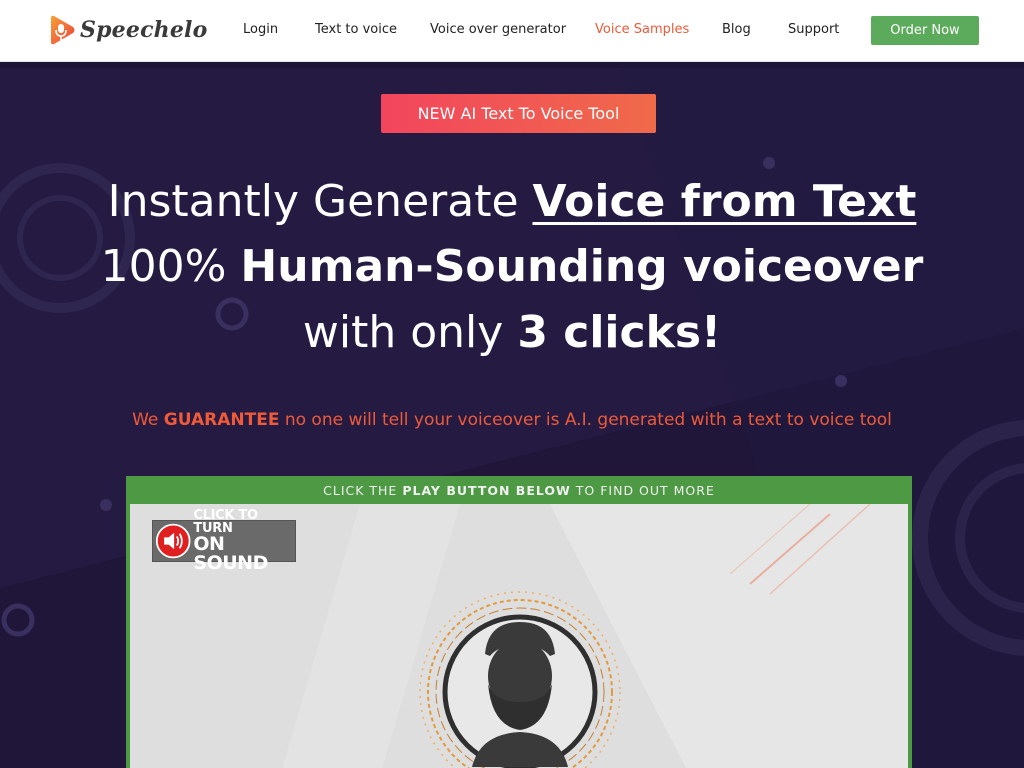  I want to click on caption-suffix: TO FIND OUT MORE, so click(645, 490).